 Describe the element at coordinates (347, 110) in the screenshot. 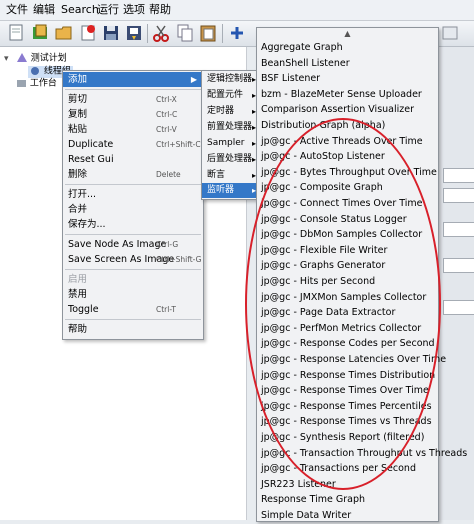

I see `listener-menu-item: Comparison Assertion Visualizer` at that location.